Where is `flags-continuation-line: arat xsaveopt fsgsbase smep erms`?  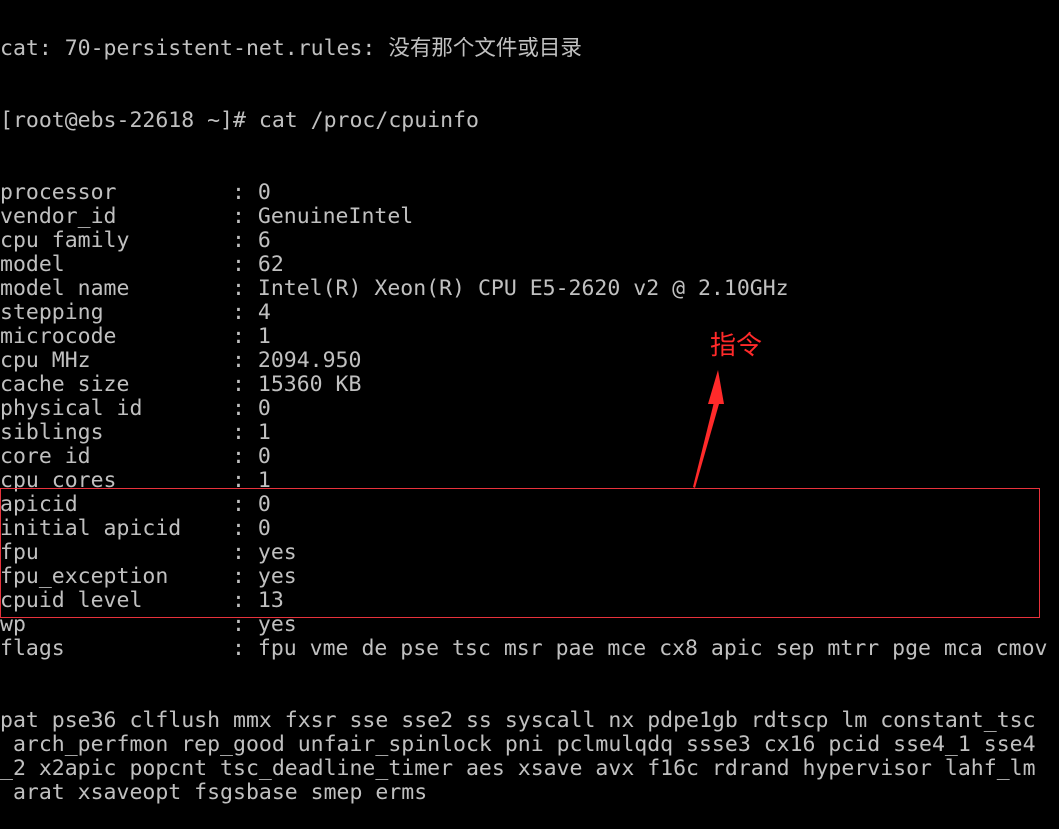
flags-continuation-line: arat xsaveopt fsgsbase smep erms is located at coordinates (214, 793).